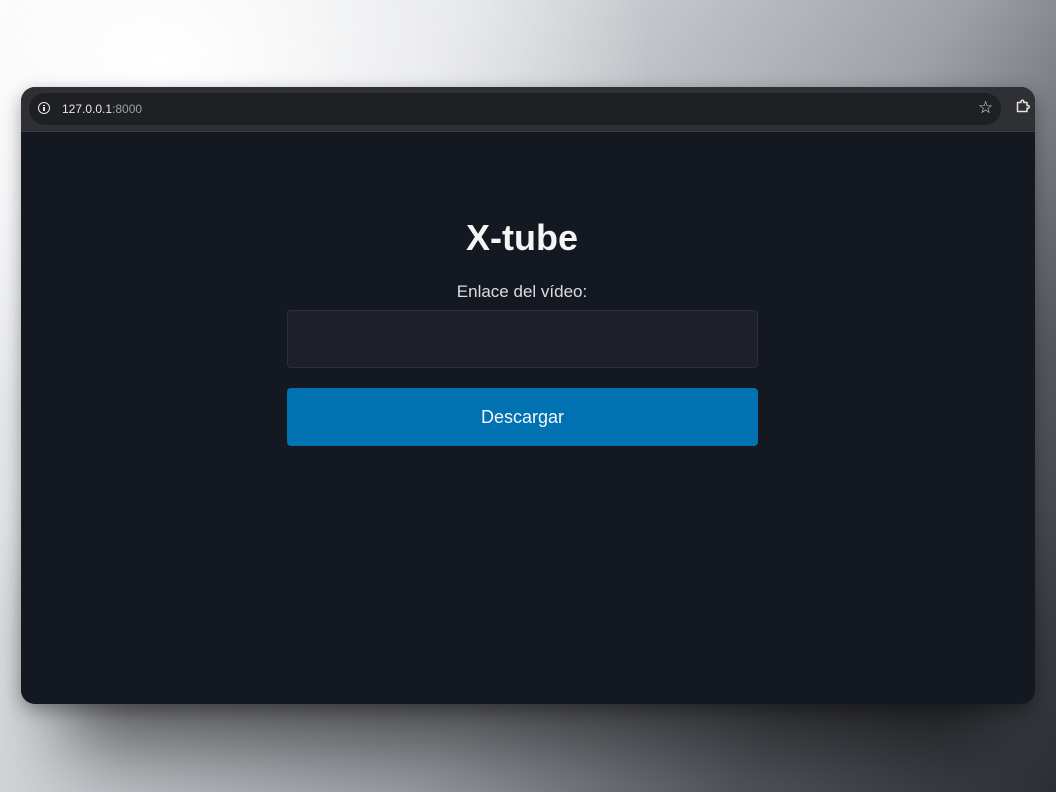  I want to click on page-title: X-tube, so click(522, 237).